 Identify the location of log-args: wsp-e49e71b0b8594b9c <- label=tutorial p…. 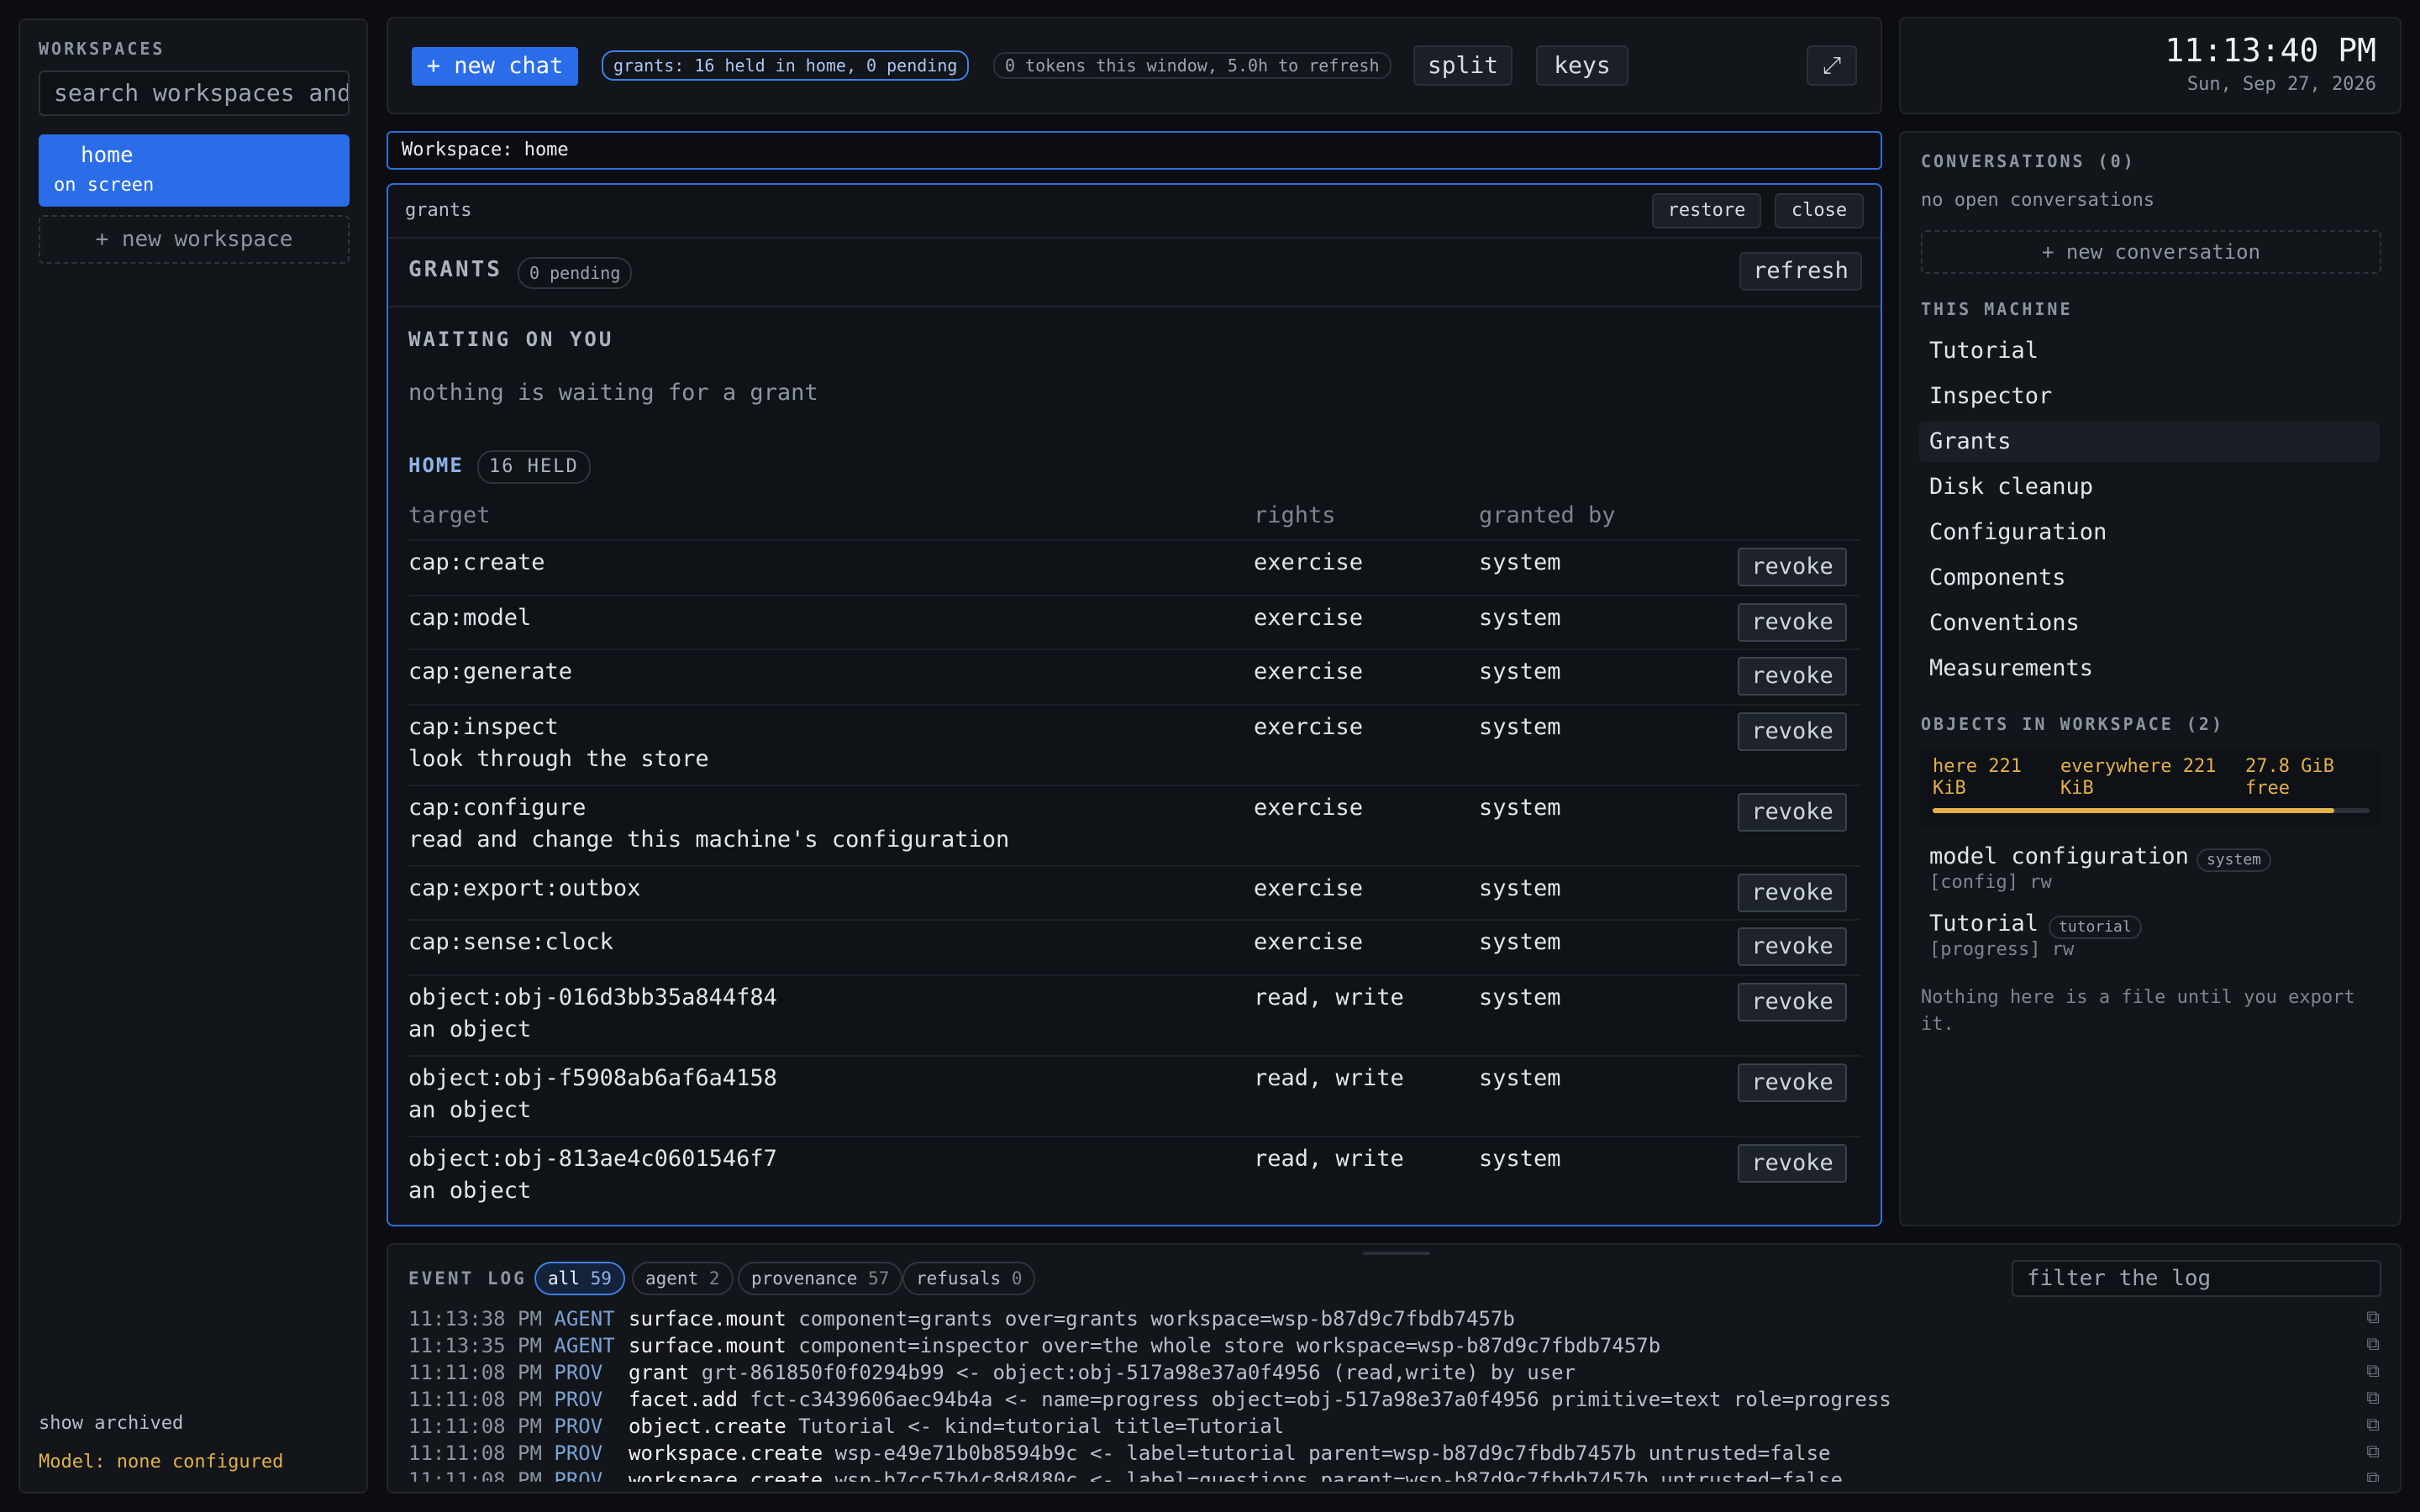
(1332, 1453).